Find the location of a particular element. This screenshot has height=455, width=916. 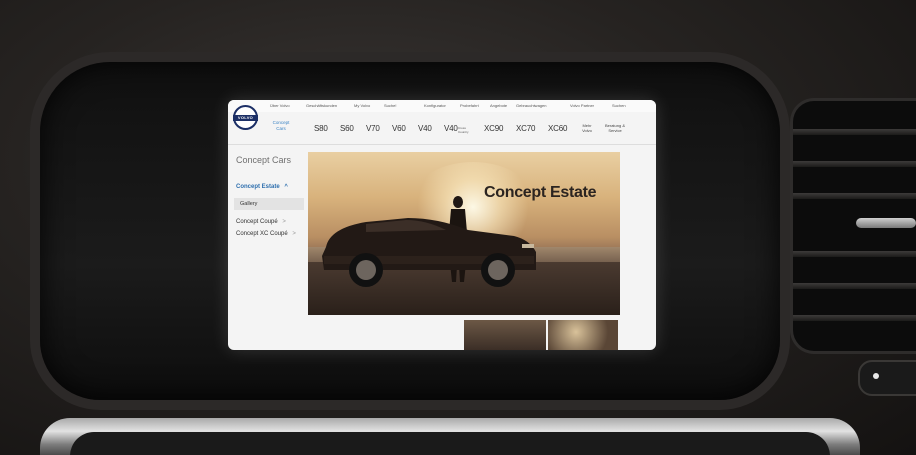

nav-link-volvo-partner: Volvo Partner is located at coordinates (582, 105).